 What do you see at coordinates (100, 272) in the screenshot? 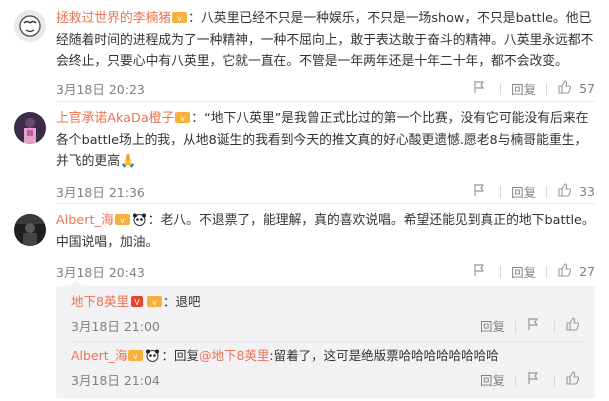
I see `timestamp: 3月18日 20:43` at bounding box center [100, 272].